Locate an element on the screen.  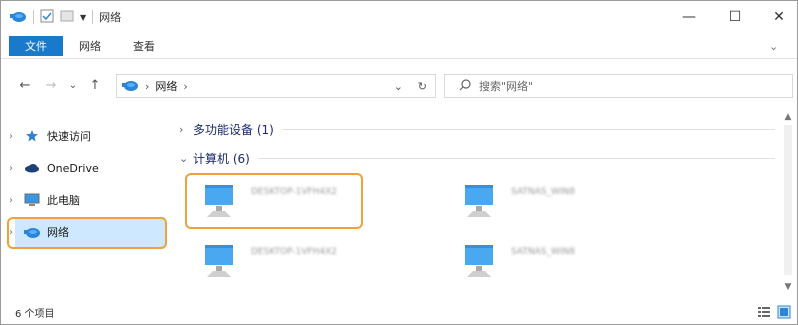
up-button: ↑ is located at coordinates (95, 85).